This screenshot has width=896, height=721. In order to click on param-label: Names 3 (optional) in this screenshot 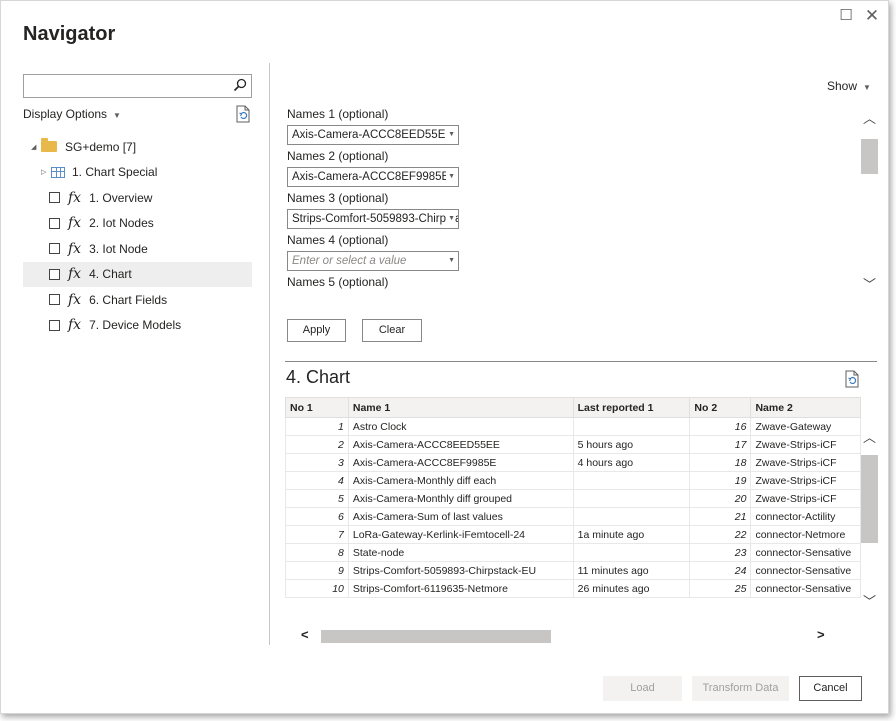, I will do `click(338, 198)`.